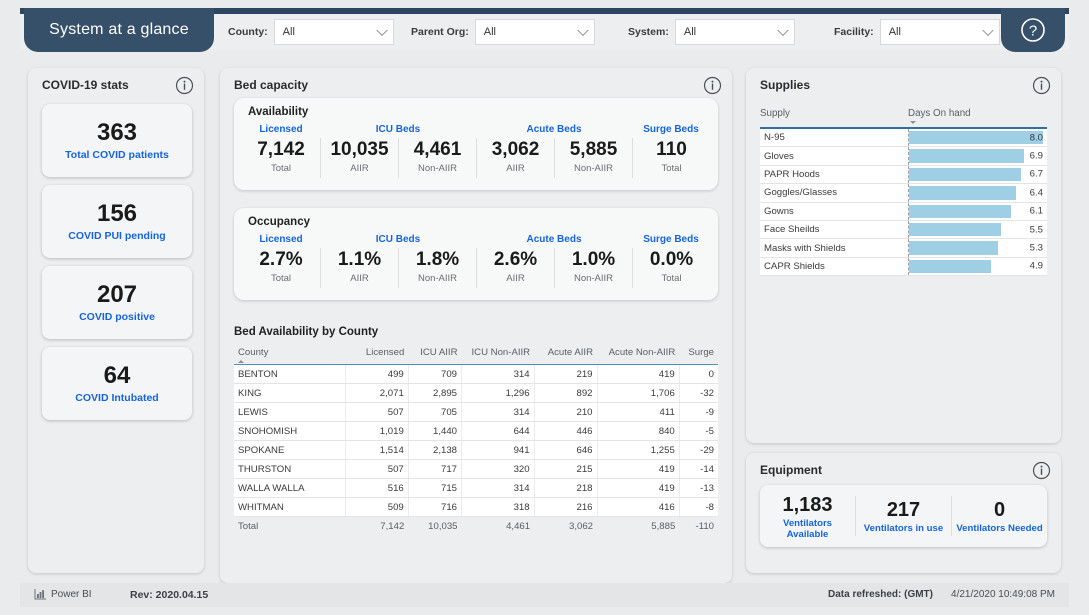 The width and height of the screenshot is (1089, 615). Describe the element at coordinates (476, 412) in the screenshot. I see `table-row: LEWIS 507 705 314 210 411 -9` at that location.